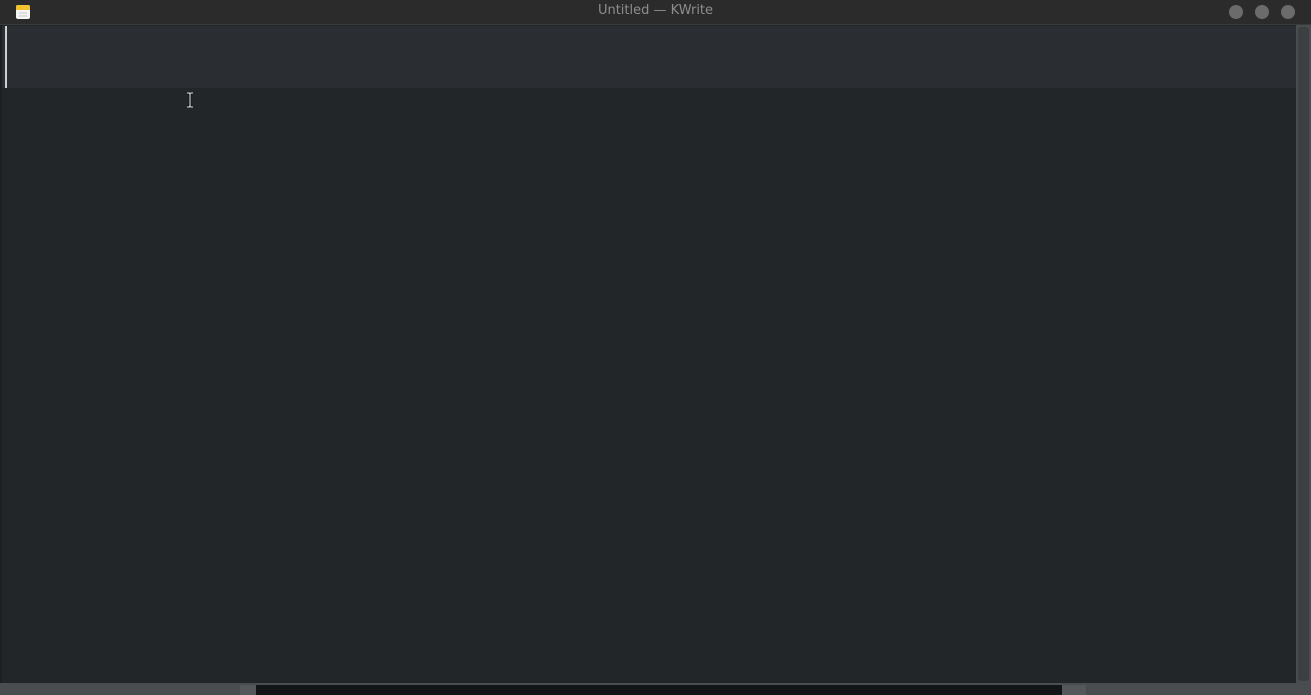  Describe the element at coordinates (649, 57) in the screenshot. I see `current-line-highlight` at that location.